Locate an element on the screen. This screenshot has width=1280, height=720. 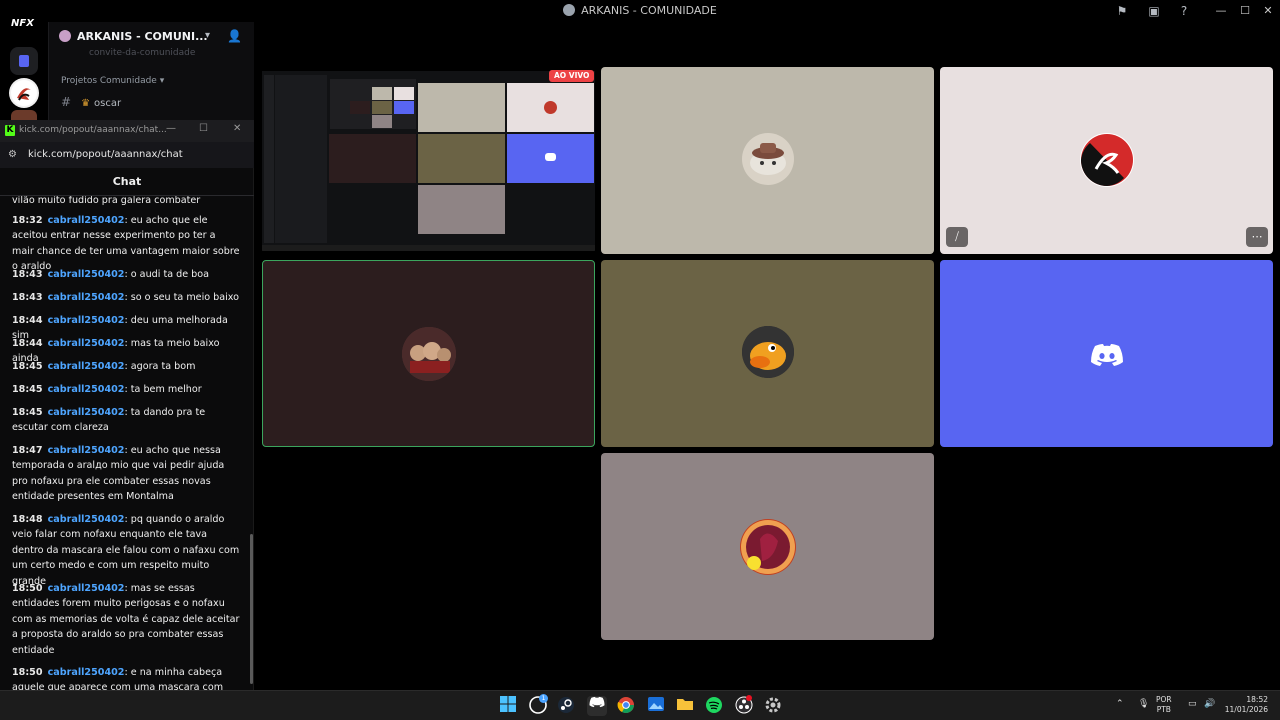
site-info-icon: ⚙ is located at coordinates (12, 154).